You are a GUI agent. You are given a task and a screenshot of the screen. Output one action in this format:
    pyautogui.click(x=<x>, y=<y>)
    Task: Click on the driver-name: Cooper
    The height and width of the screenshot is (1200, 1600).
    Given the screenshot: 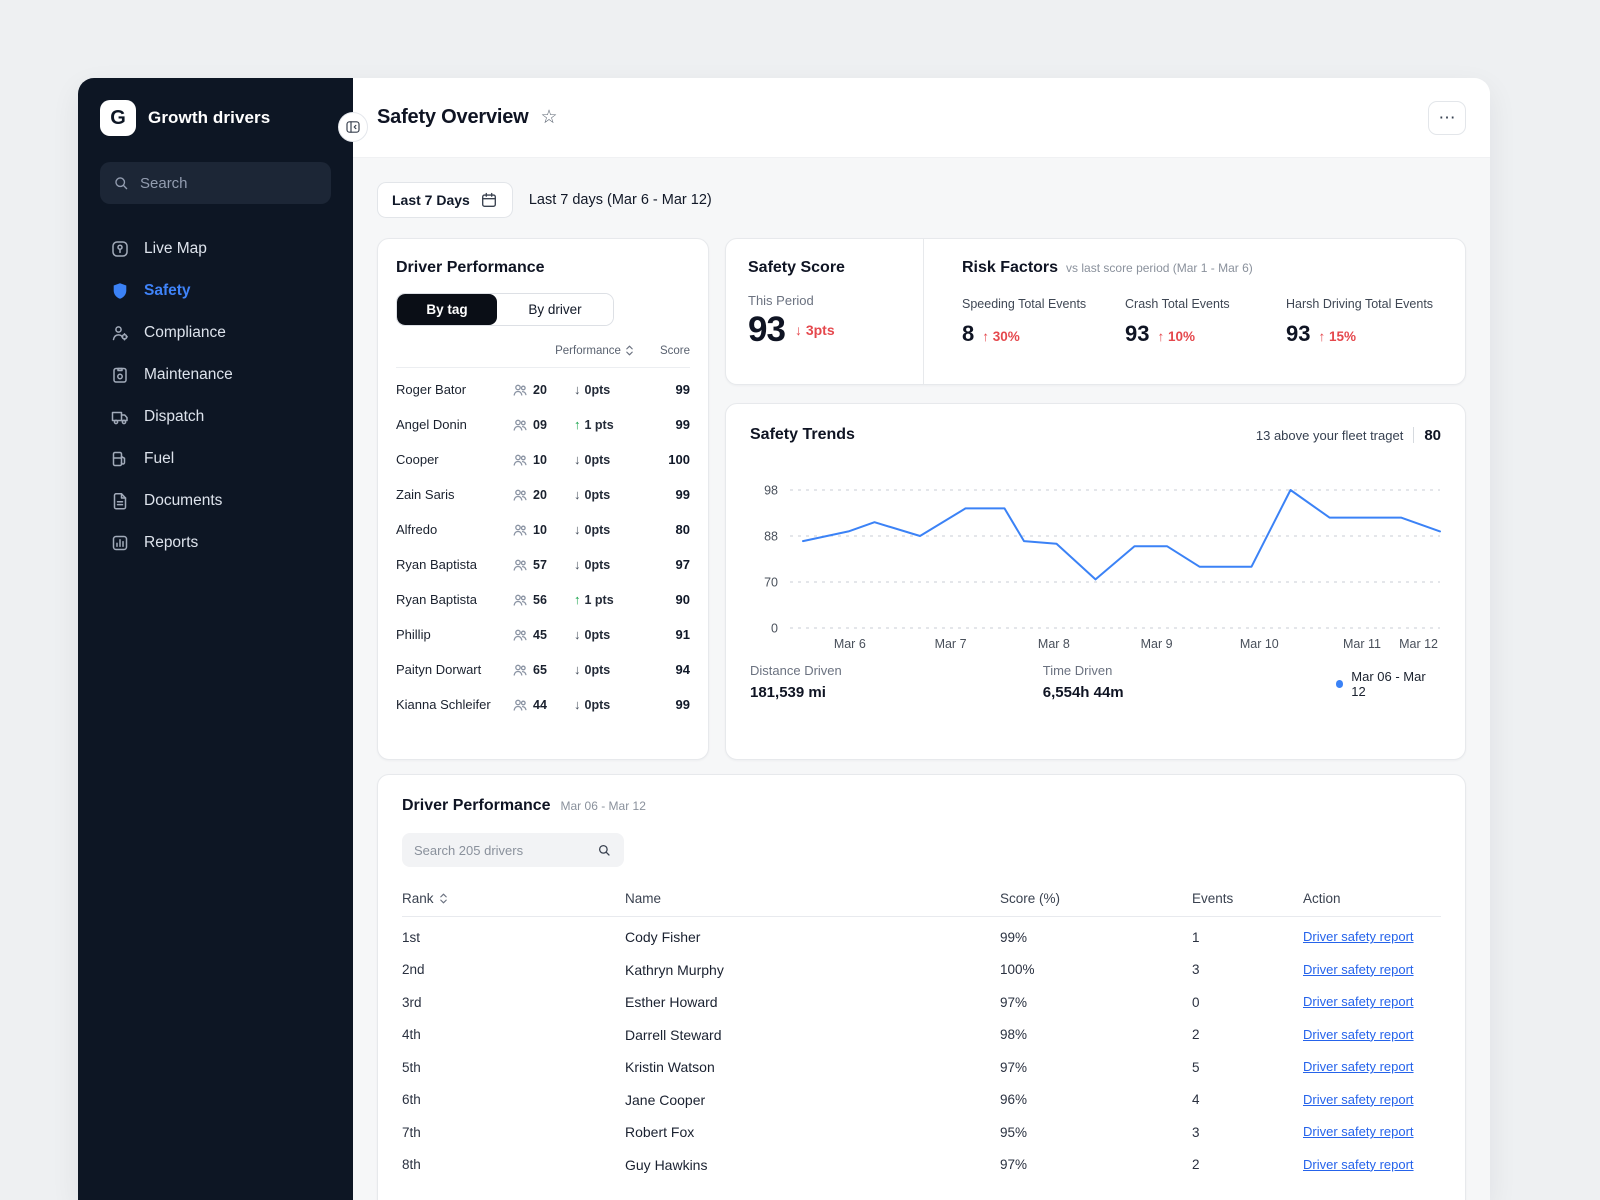 What is the action you would take?
    pyautogui.click(x=417, y=459)
    